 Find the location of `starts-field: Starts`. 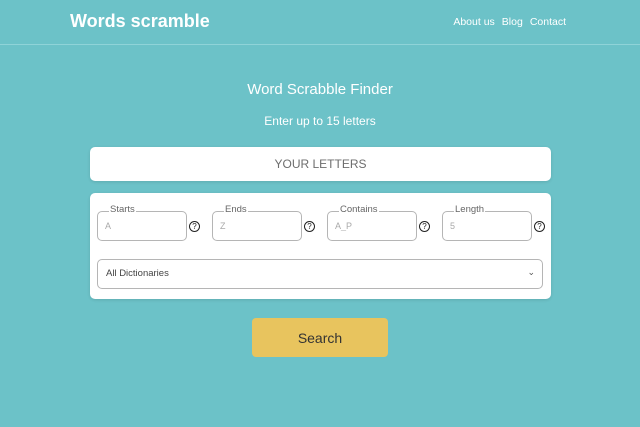

starts-field: Starts is located at coordinates (142, 222).